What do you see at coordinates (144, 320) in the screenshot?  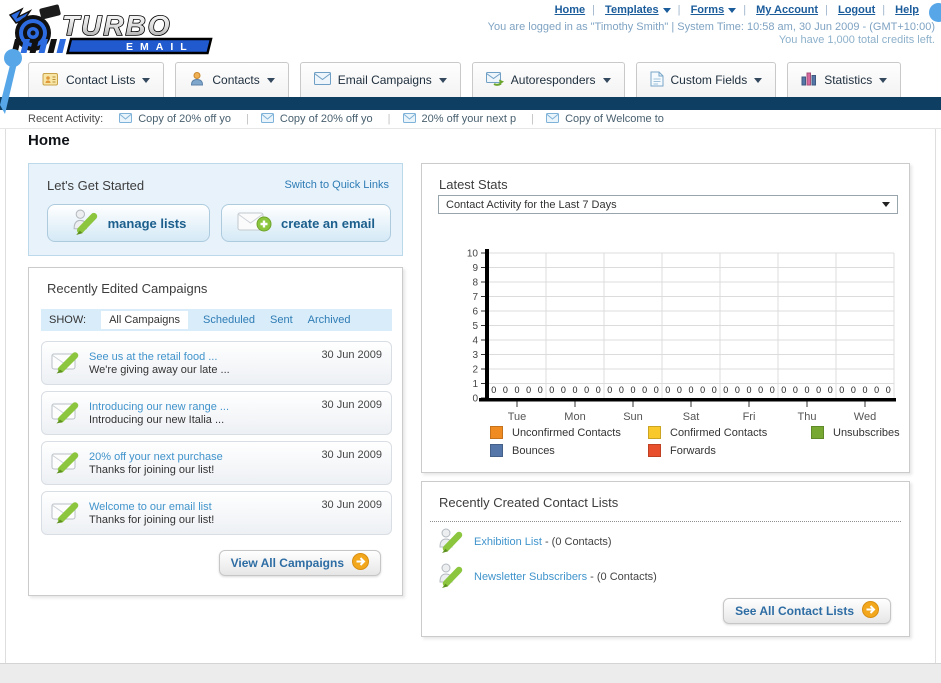 I see `campaign-filter-tab: All Campaigns` at bounding box center [144, 320].